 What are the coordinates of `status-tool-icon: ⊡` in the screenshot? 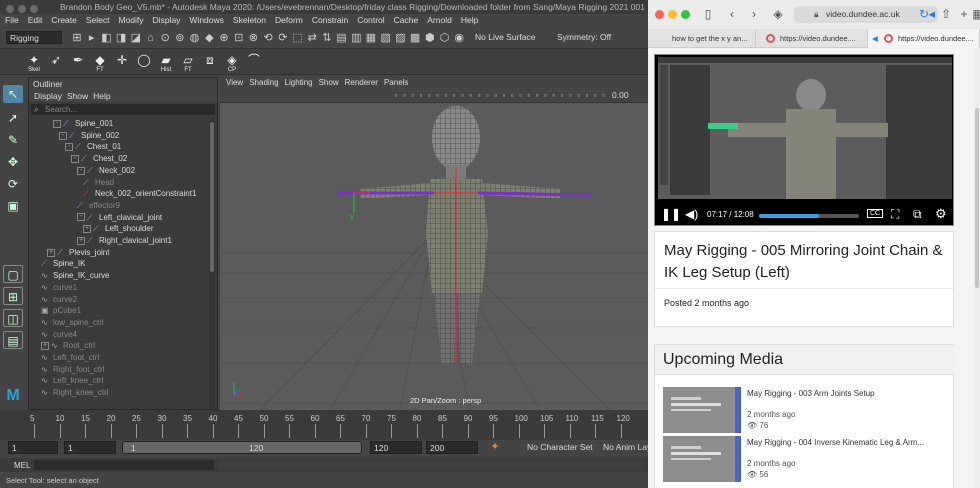 It's located at (239, 38).